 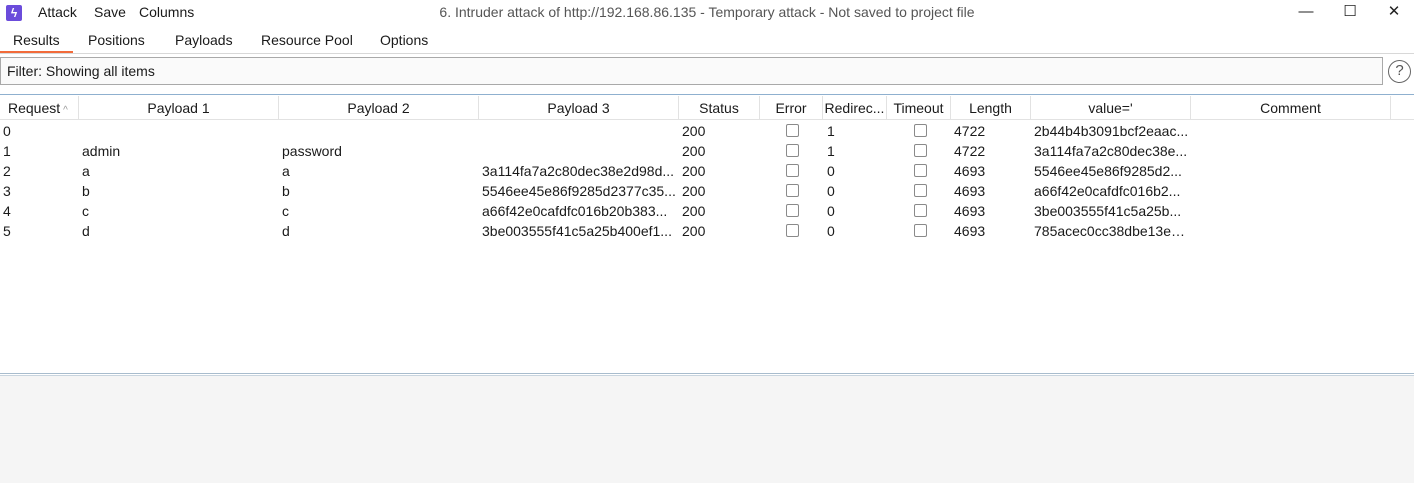 What do you see at coordinates (204, 40) in the screenshot?
I see `tab-payloads: Payloads` at bounding box center [204, 40].